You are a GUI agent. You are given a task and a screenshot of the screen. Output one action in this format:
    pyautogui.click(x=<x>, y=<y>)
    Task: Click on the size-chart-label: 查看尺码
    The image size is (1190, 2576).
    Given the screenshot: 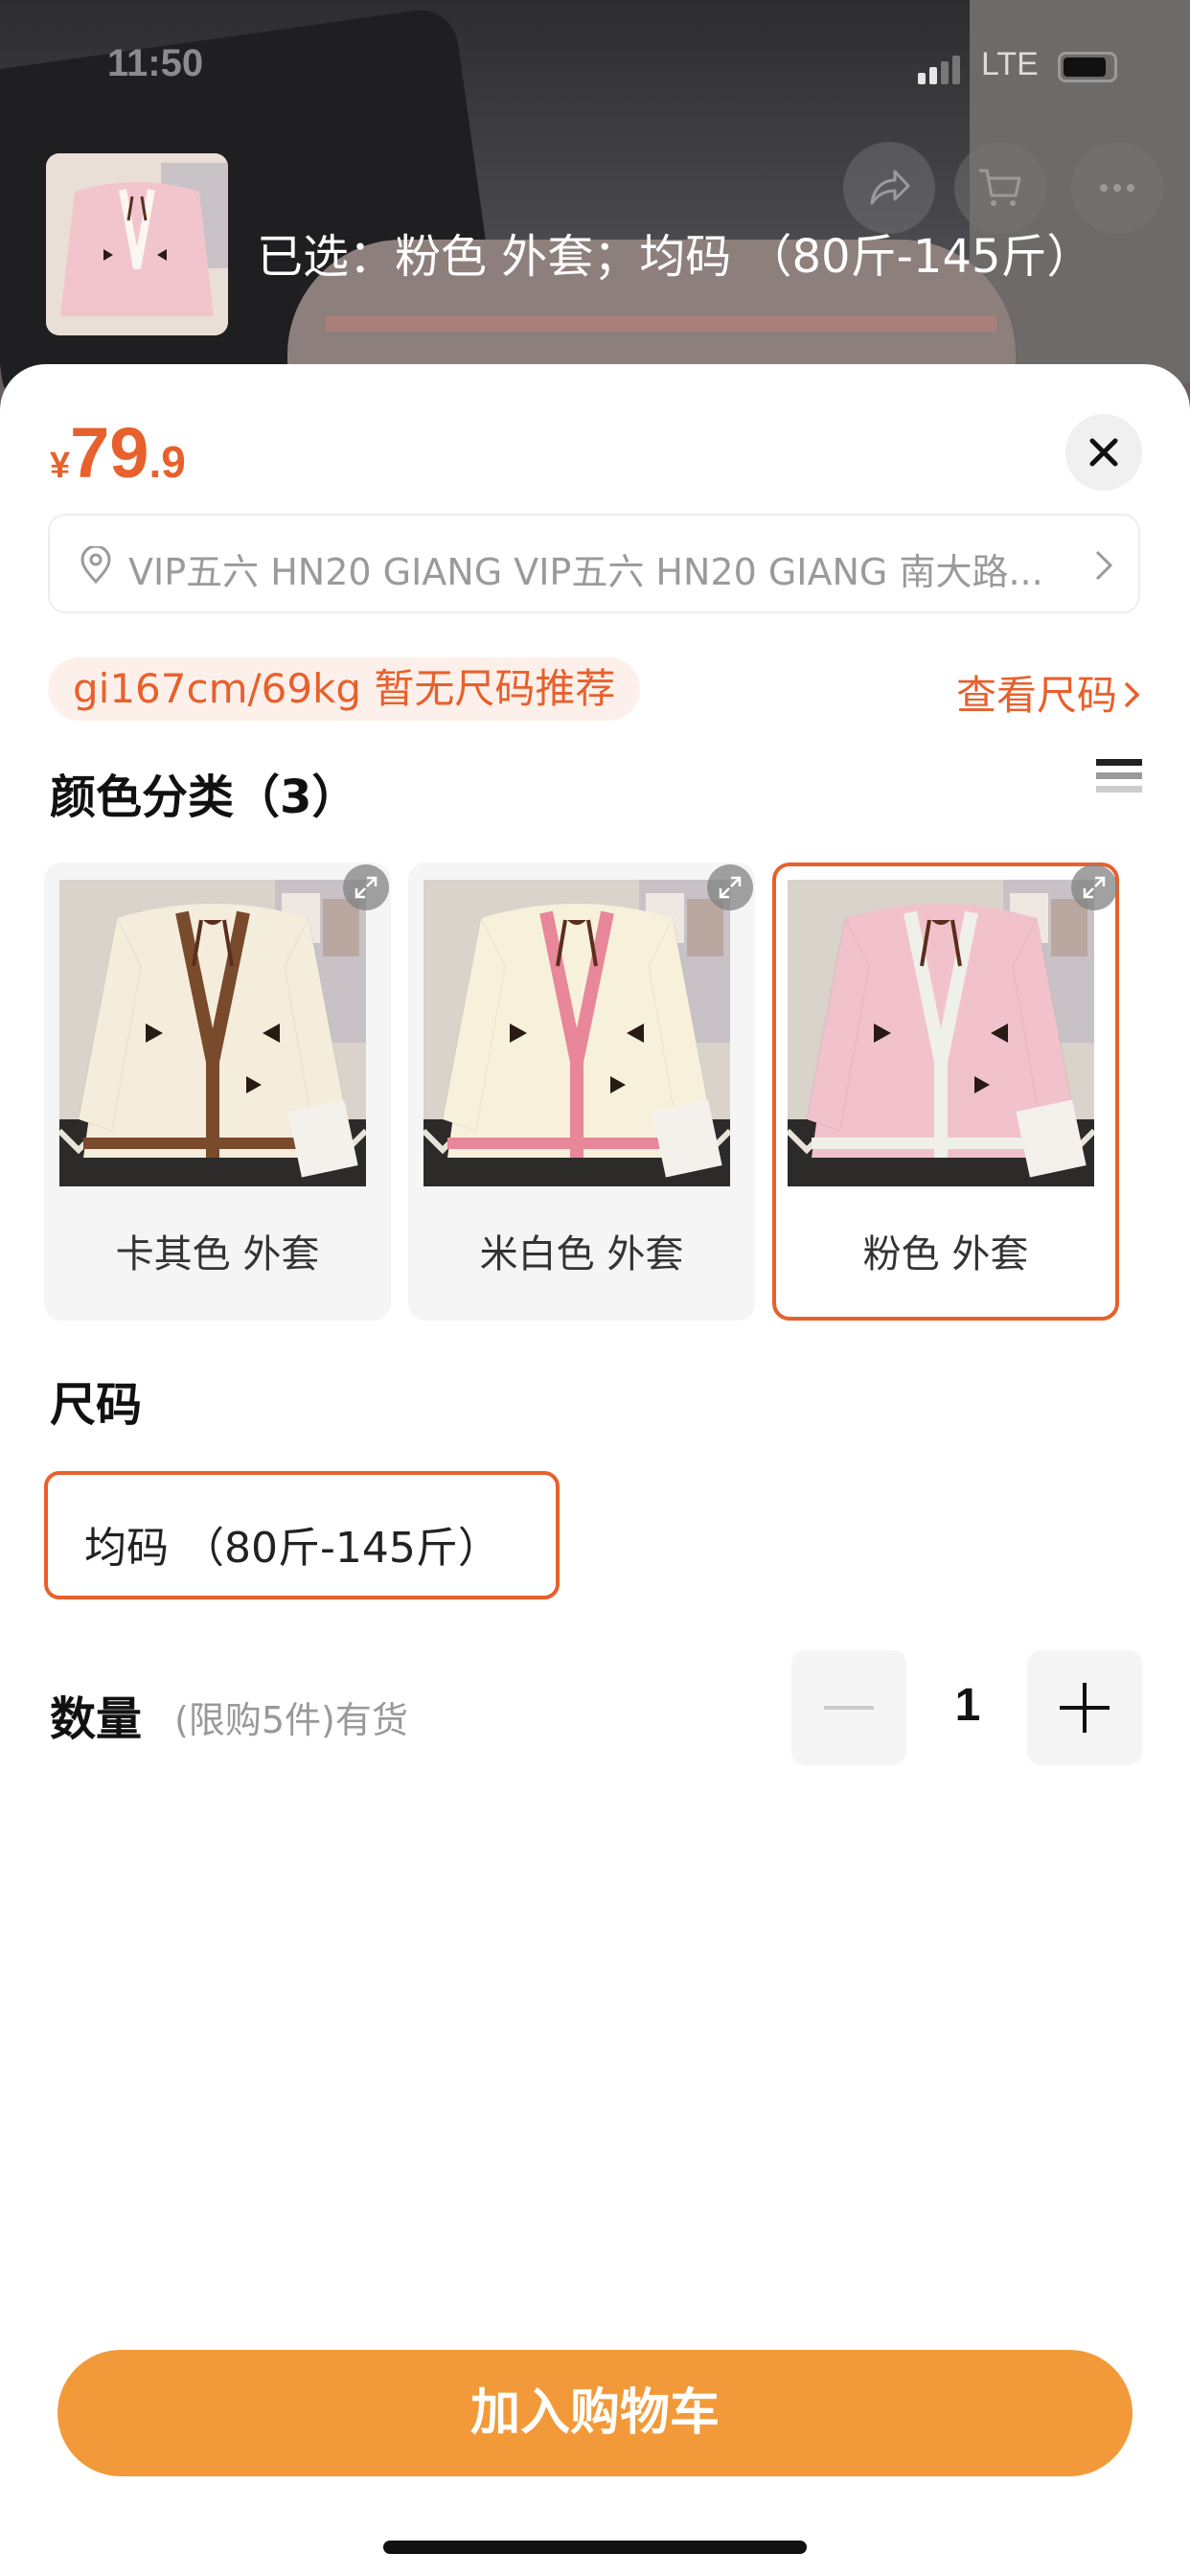 What is the action you would take?
    pyautogui.click(x=1036, y=695)
    